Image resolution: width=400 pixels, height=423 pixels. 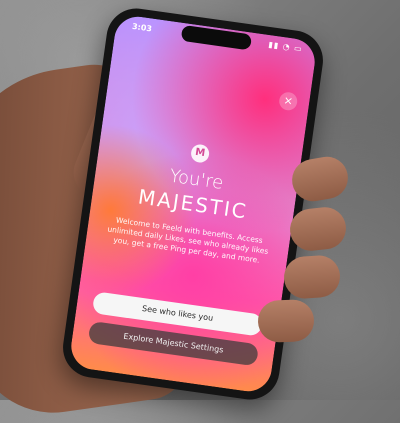 What do you see at coordinates (142, 27) in the screenshot?
I see `status-time: 3:03` at bounding box center [142, 27].